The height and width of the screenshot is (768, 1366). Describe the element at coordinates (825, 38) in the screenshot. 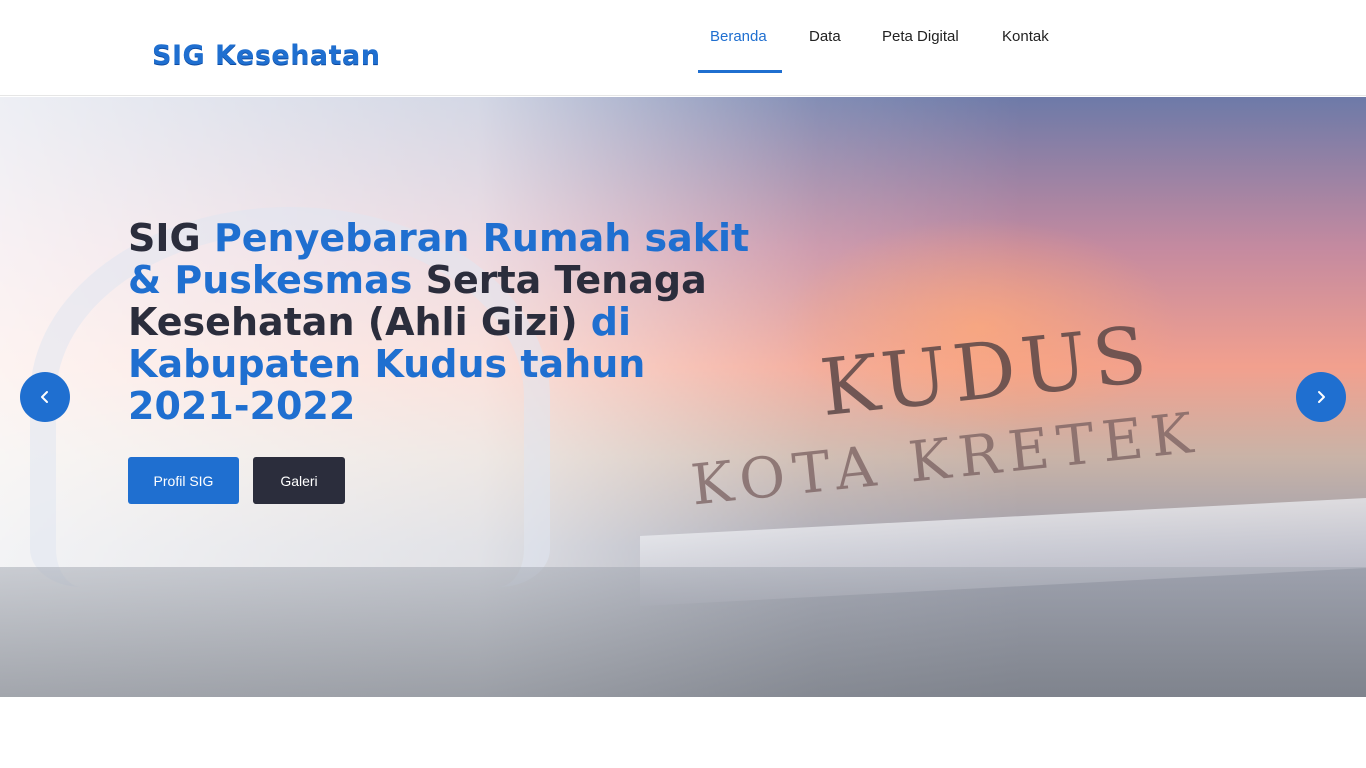

I see `nav-item-data: Data` at that location.